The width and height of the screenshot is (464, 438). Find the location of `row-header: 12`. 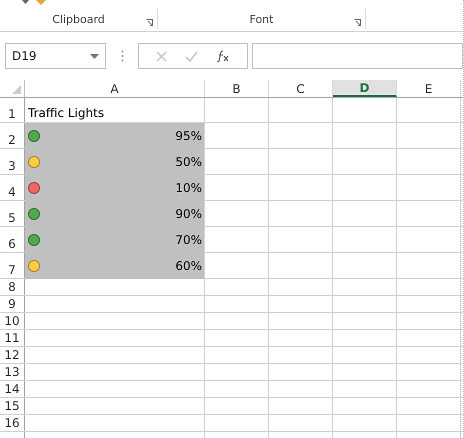

row-header: 12 is located at coordinates (12, 355).